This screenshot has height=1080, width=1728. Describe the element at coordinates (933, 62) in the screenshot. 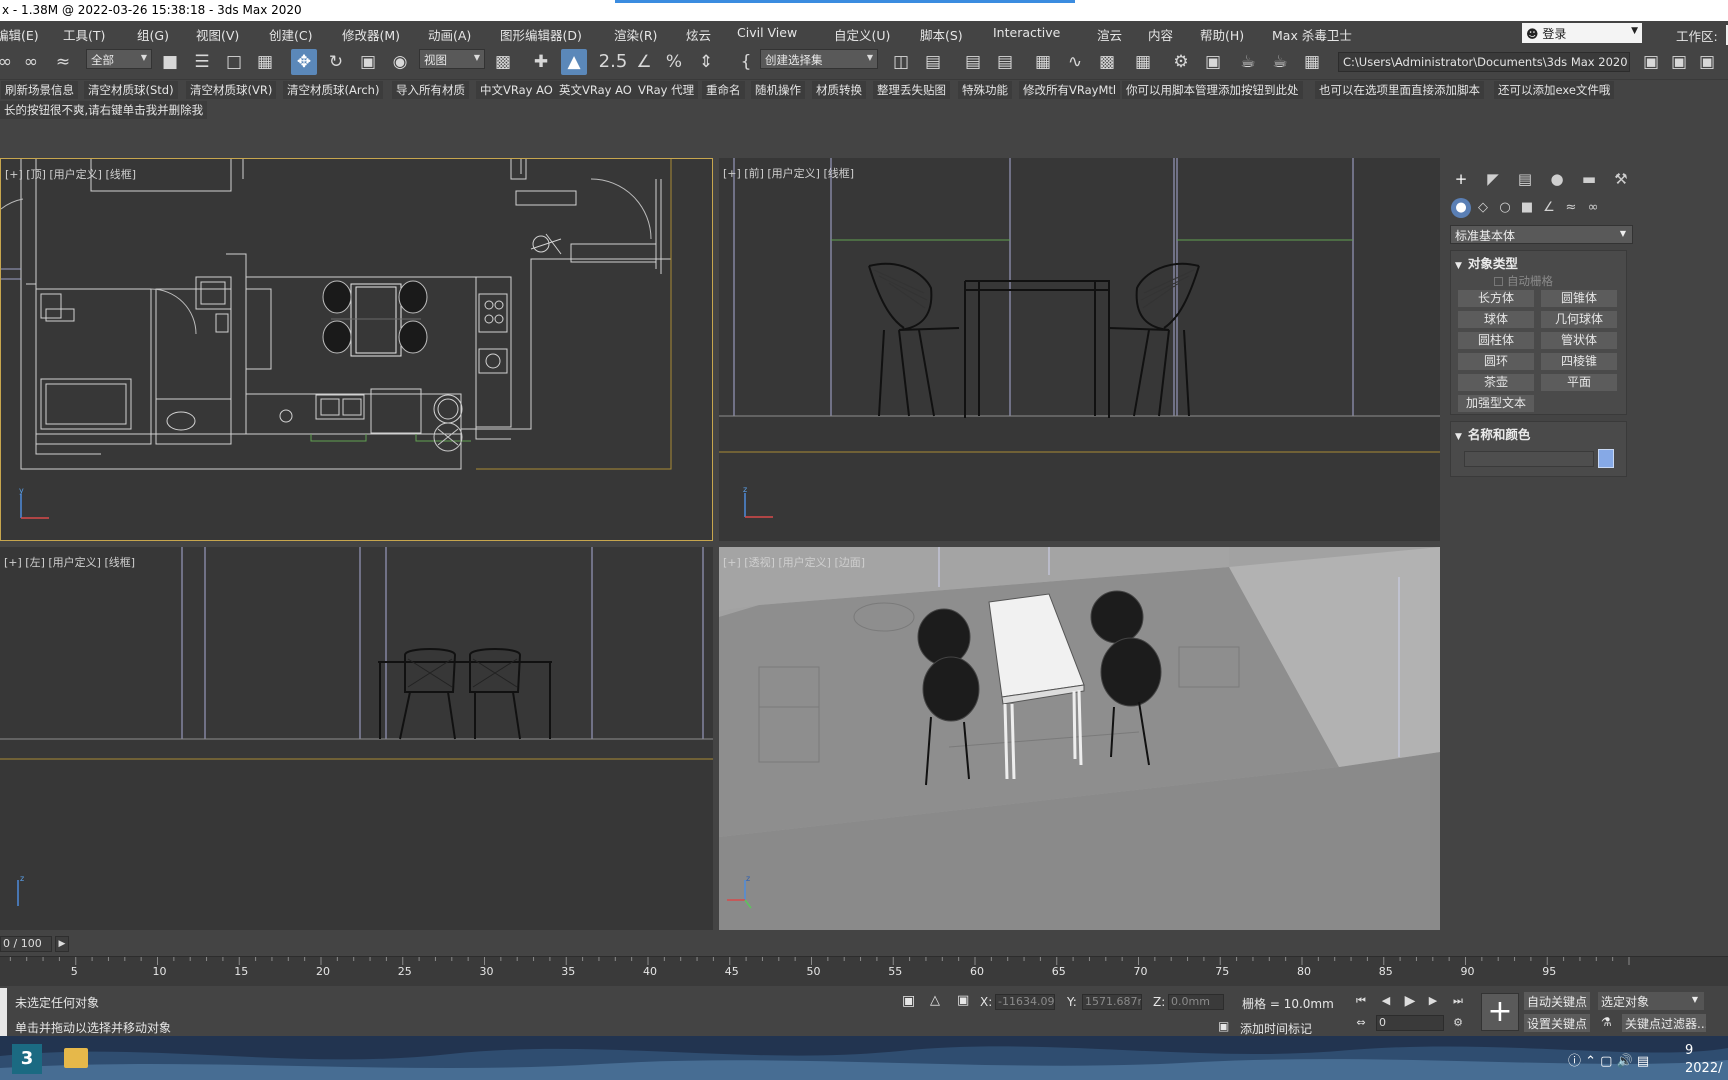

I see `align-icon: ▤` at that location.